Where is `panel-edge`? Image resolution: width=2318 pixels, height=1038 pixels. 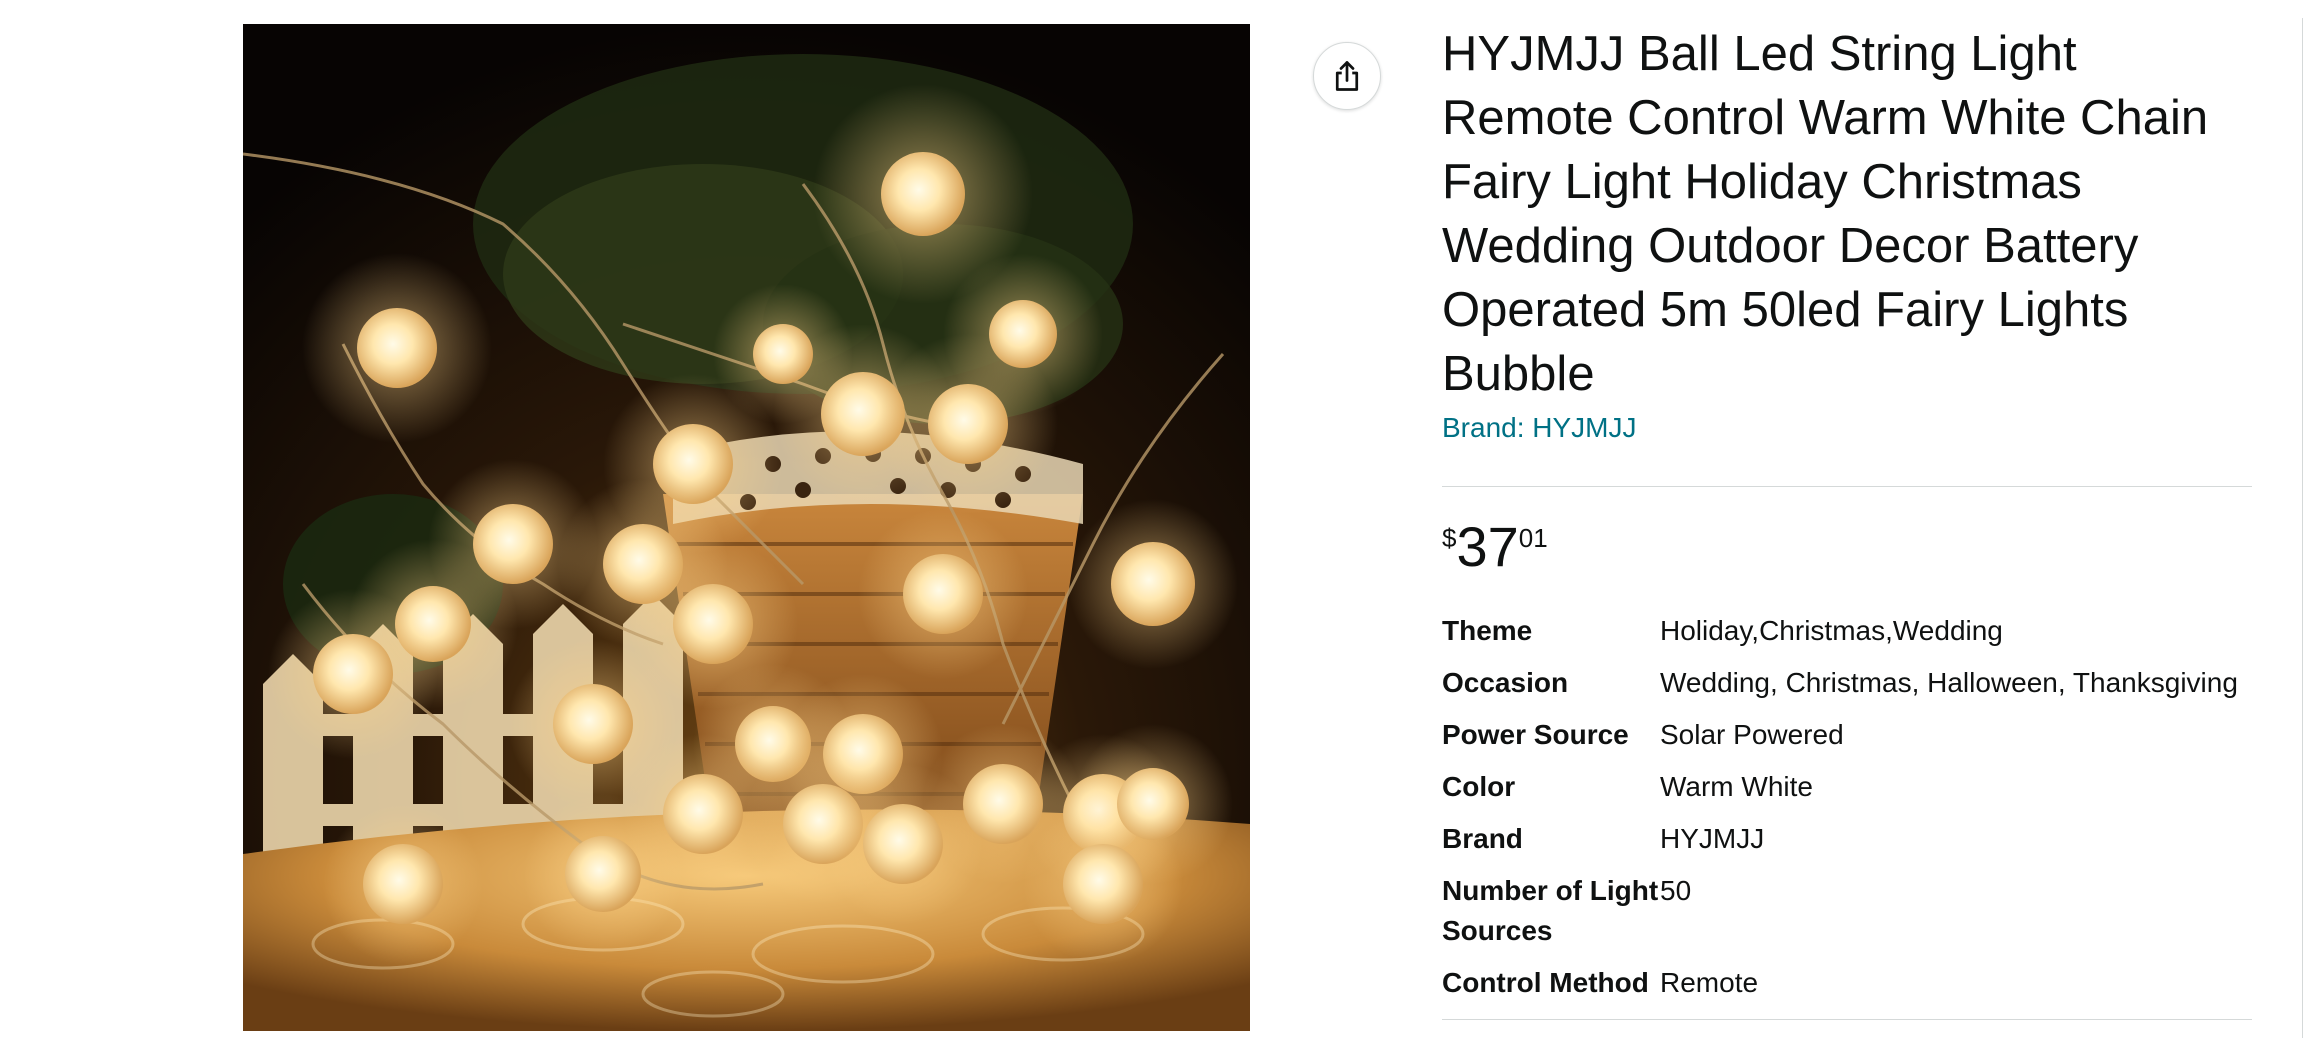
panel-edge is located at coordinates (2302, 528).